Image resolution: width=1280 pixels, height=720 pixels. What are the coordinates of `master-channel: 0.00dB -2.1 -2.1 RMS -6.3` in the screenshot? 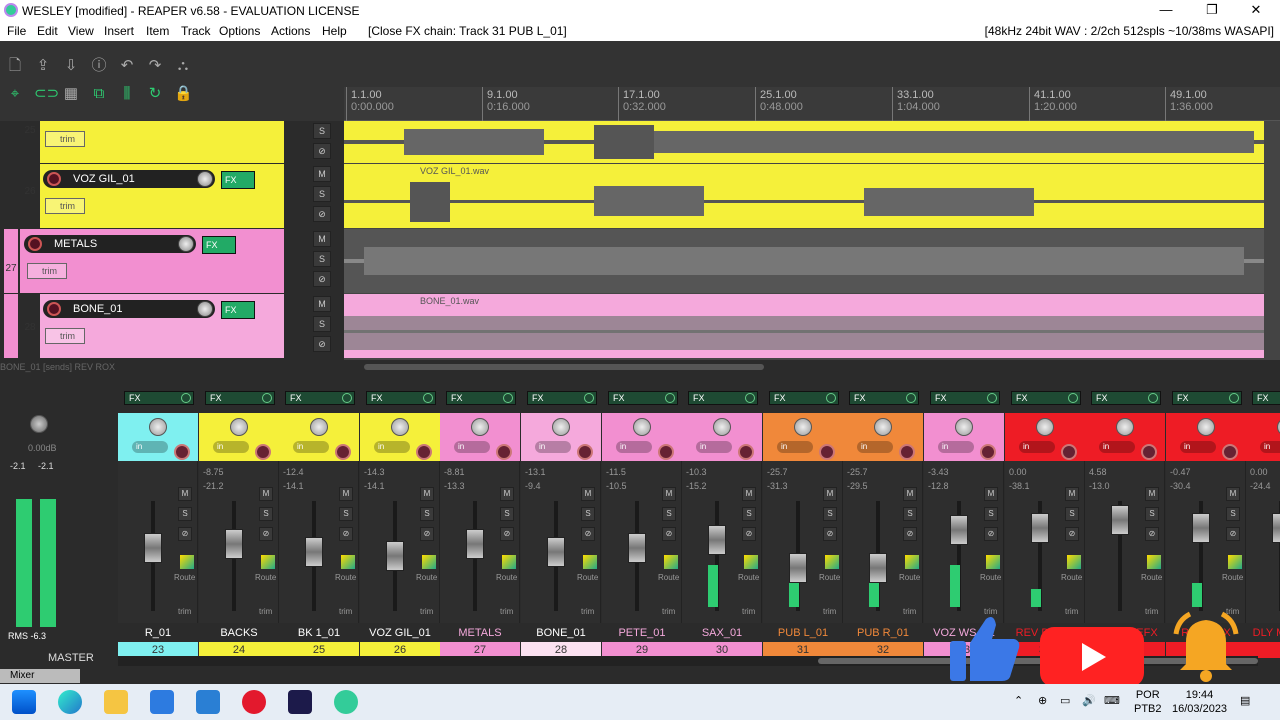 It's located at (58, 533).